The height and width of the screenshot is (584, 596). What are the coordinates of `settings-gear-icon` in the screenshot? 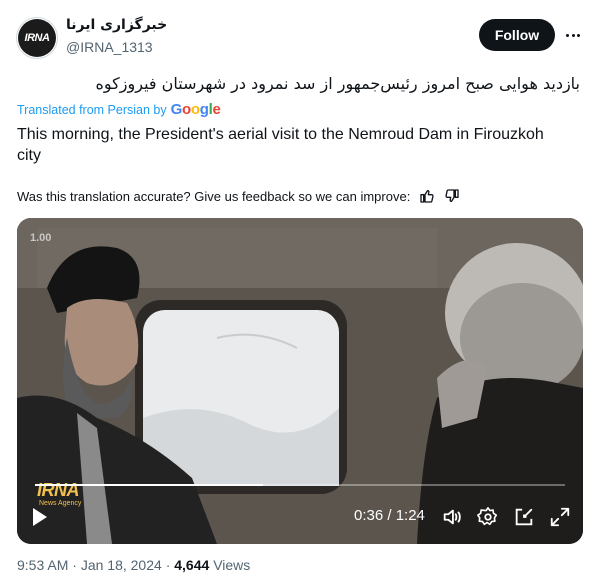 It's located at (488, 517).